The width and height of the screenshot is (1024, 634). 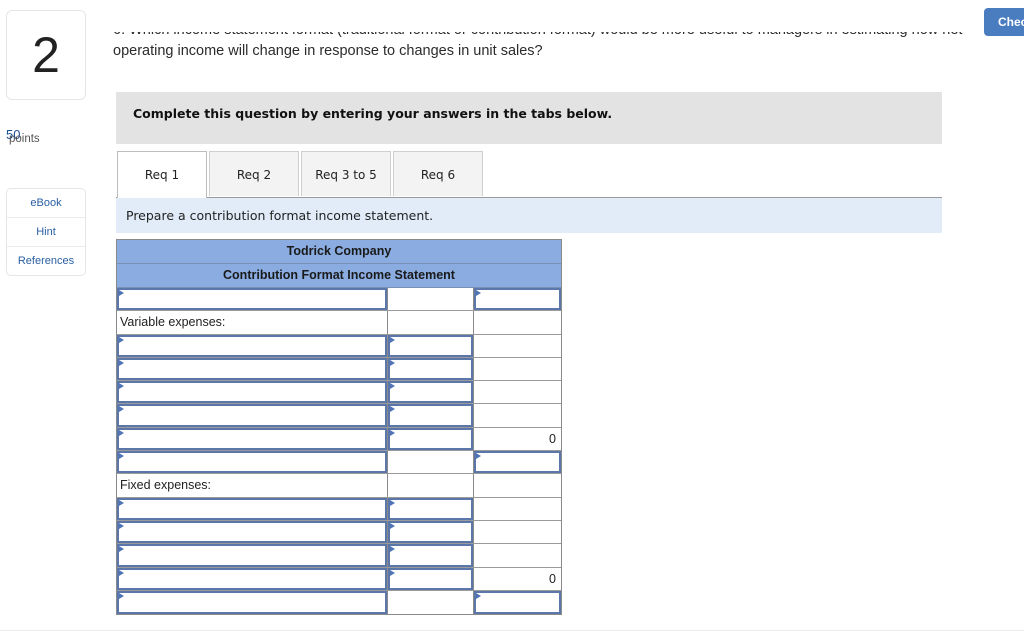 I want to click on statement-title: Contribution Format Income Statement, so click(x=339, y=276).